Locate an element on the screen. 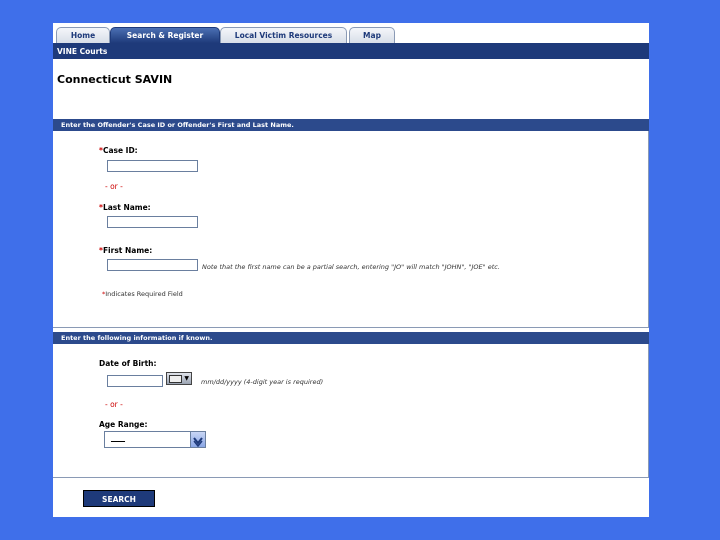 This screenshot has height=540, width=720. chevron-down-icon is located at coordinates (198, 442).